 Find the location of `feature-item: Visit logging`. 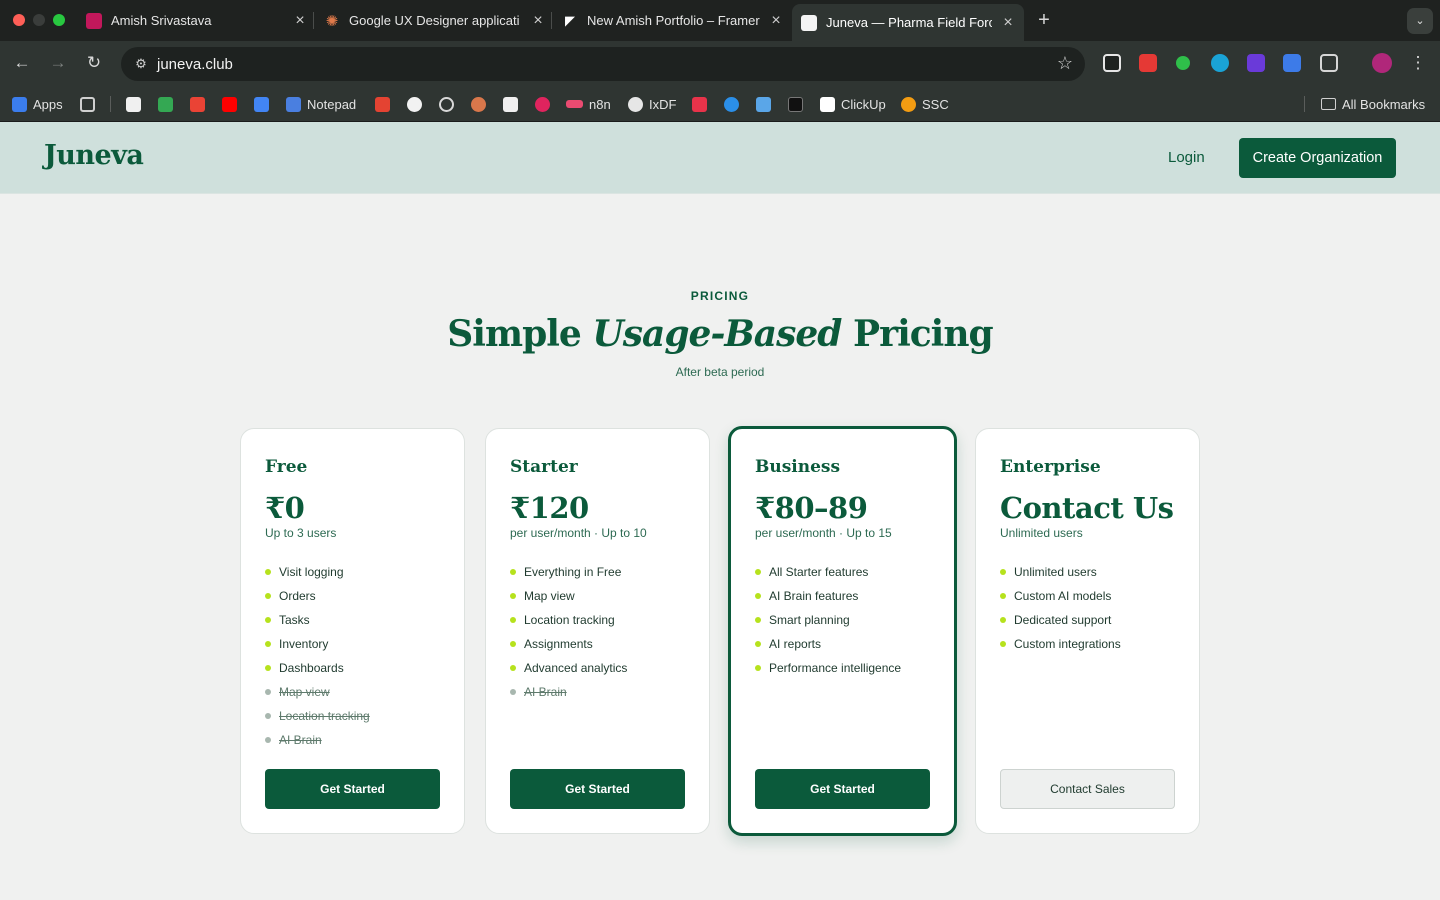

feature-item: Visit logging is located at coordinates (317, 572).